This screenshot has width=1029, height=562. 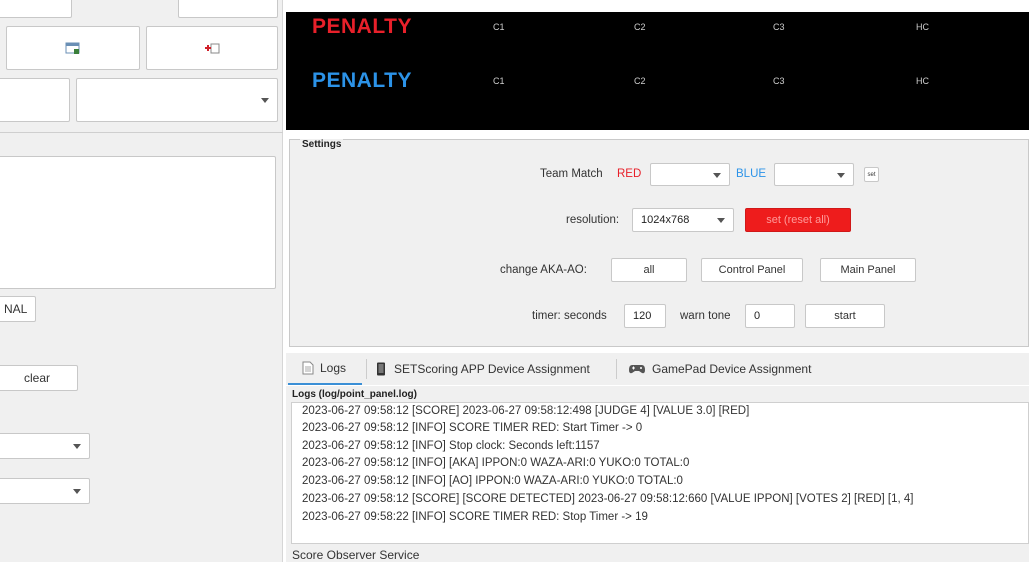 What do you see at coordinates (362, 26) in the screenshot?
I see `penalty-red-label: PENALTY` at bounding box center [362, 26].